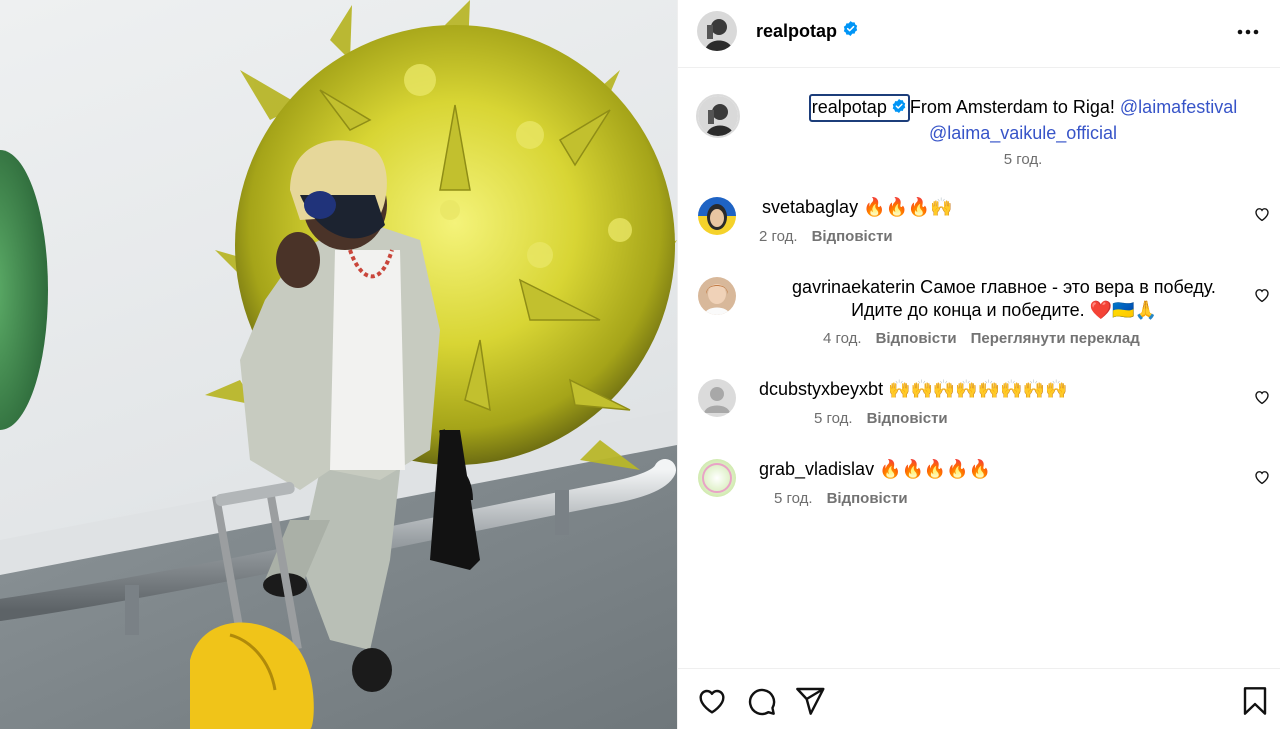 The width and height of the screenshot is (1280, 729). I want to click on commenter-username: svetabaglay, so click(810, 207).